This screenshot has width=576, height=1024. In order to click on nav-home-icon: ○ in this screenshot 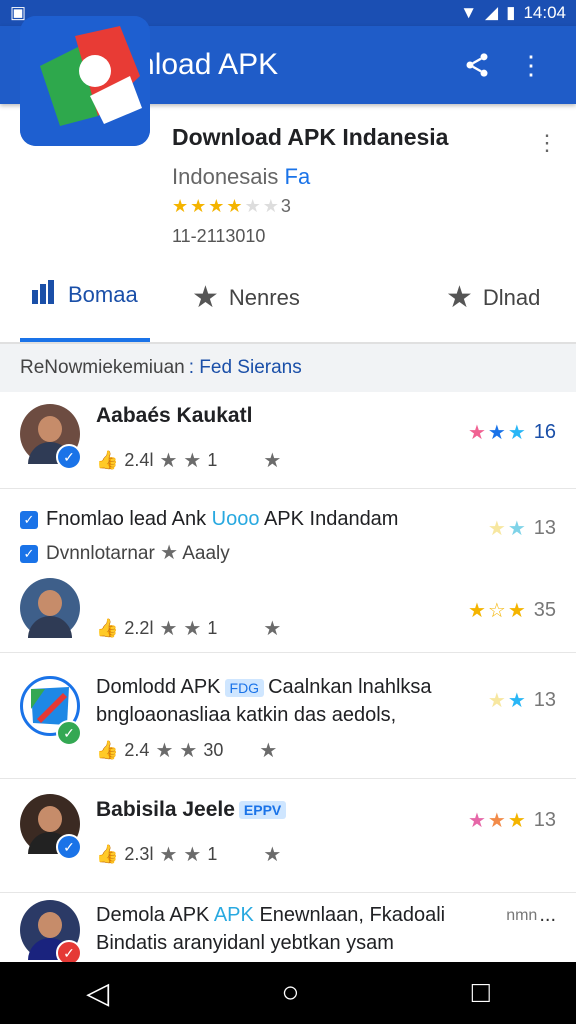, I will do `click(290, 993)`.